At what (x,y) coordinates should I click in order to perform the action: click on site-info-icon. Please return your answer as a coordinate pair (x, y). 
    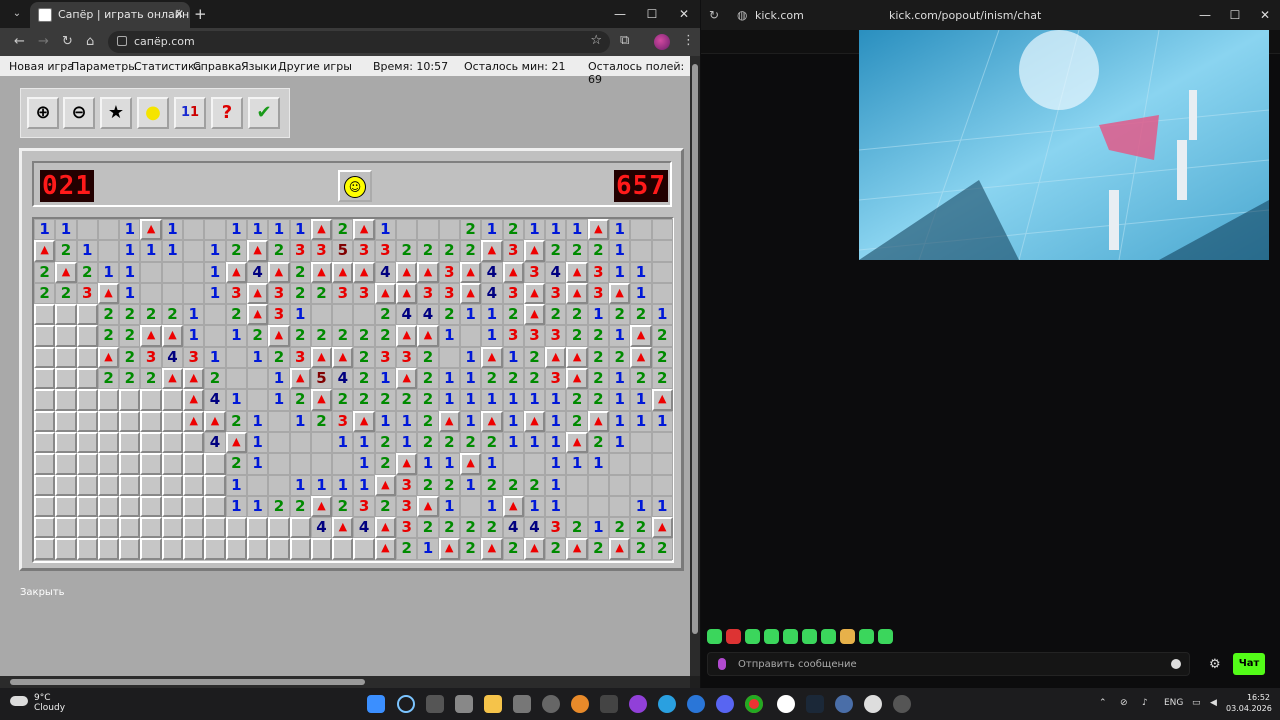
    Looking at the image, I should click on (122, 41).